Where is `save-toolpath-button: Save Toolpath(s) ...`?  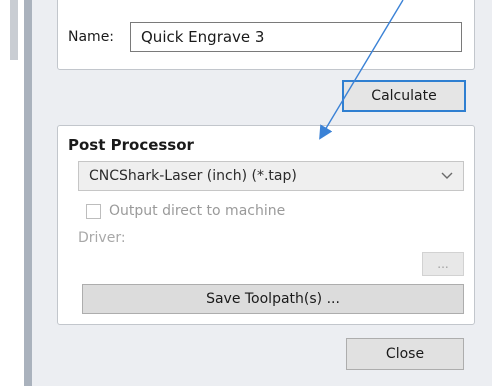
save-toolpath-button: Save Toolpath(s) ... is located at coordinates (273, 299).